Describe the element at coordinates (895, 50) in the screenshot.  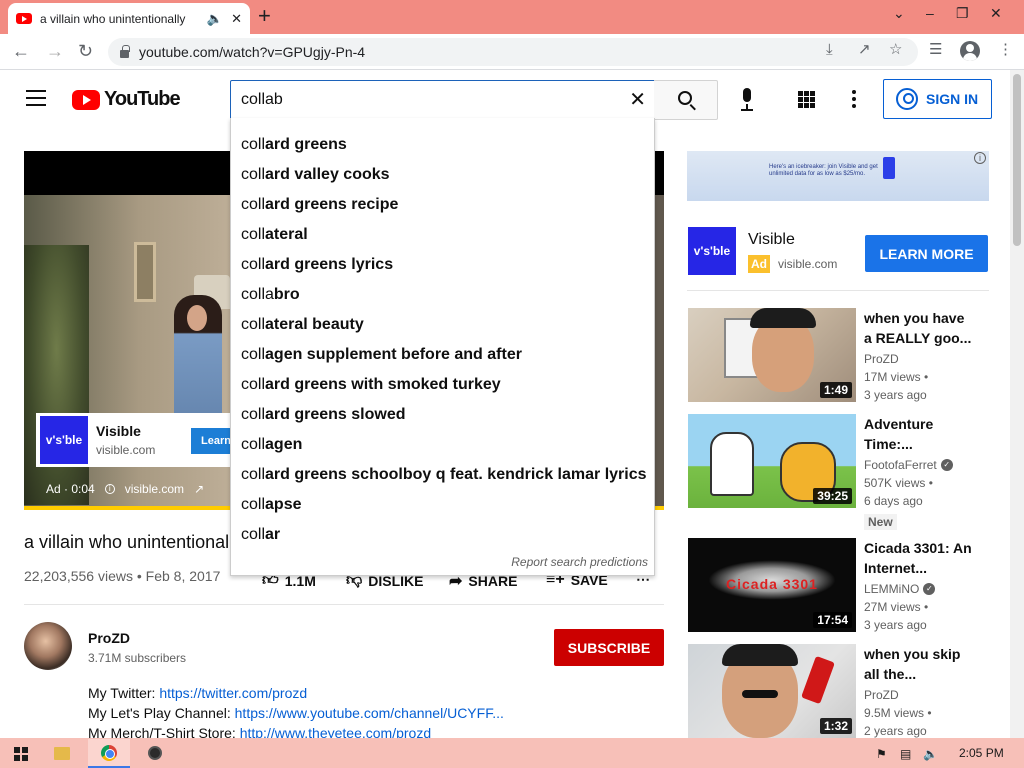
I see `bookmark-star-icon: ☆` at that location.